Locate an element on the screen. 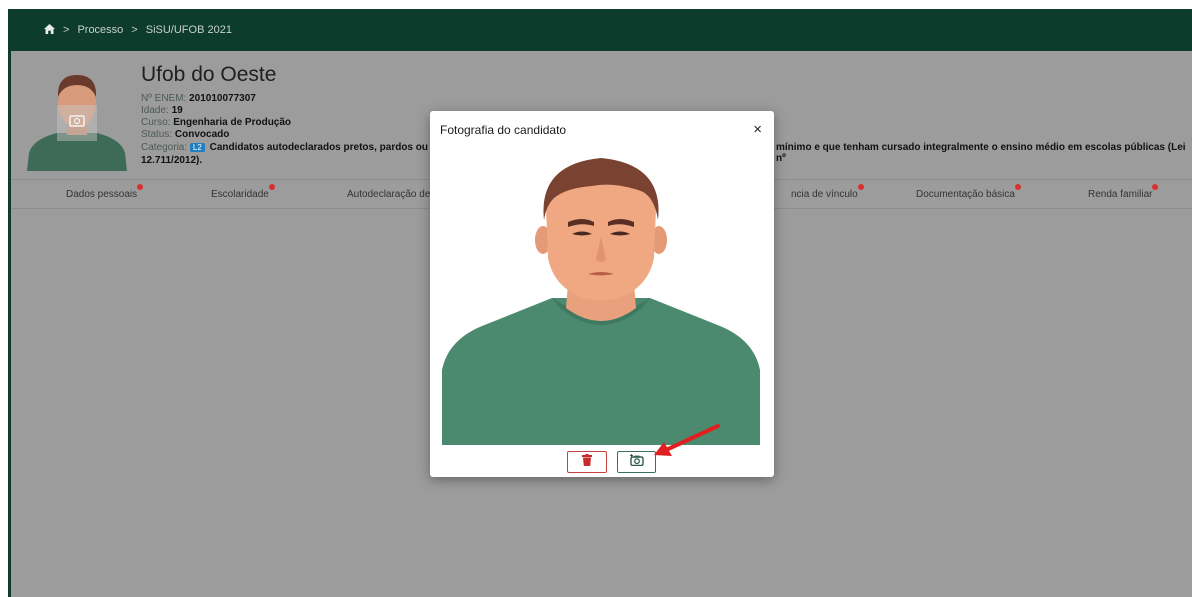 This screenshot has width=1192, height=597. status-label: Status: is located at coordinates (157, 134).